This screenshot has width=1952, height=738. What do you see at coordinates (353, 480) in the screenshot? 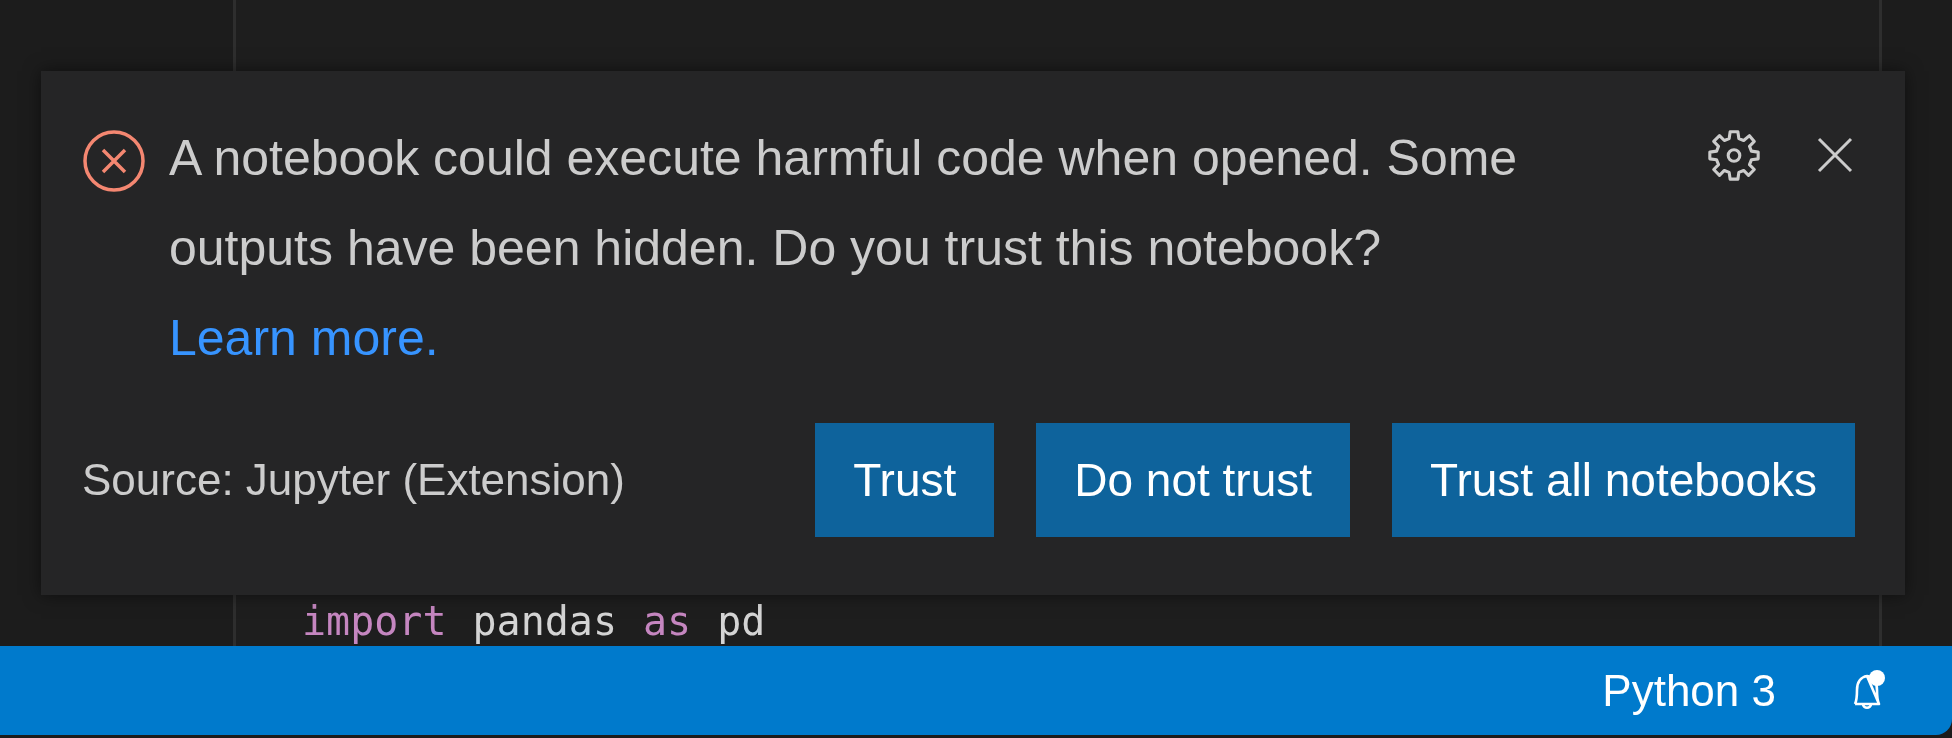
I see `source-label: Source: Jupyter (Extension)` at bounding box center [353, 480].